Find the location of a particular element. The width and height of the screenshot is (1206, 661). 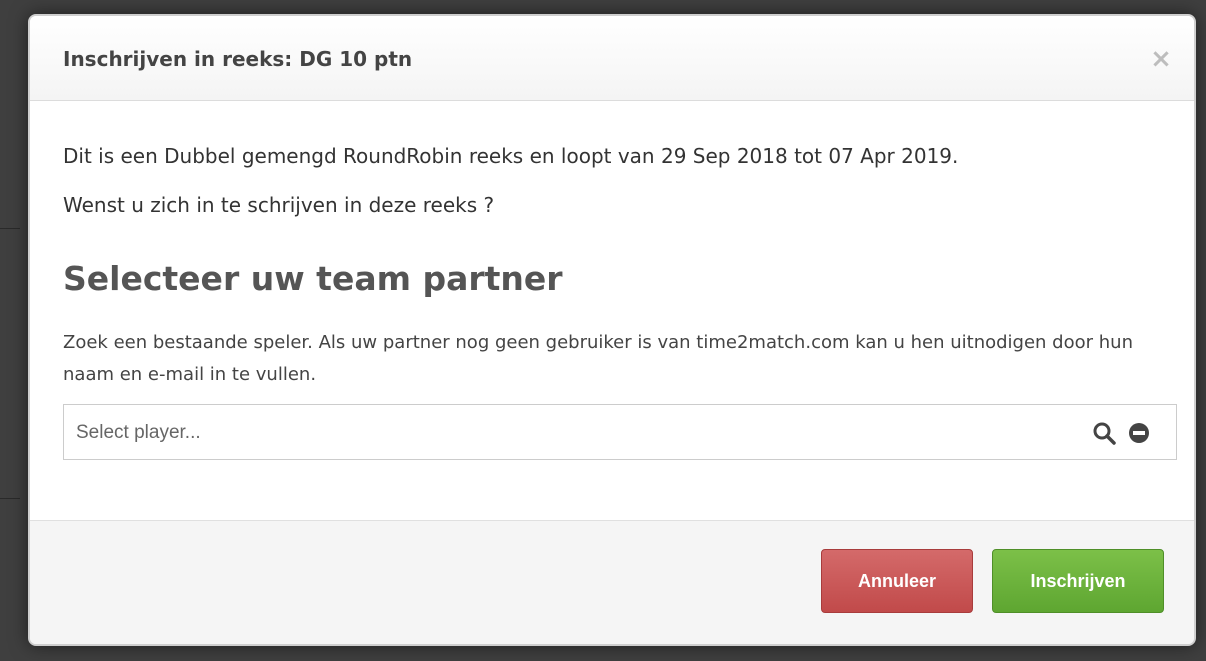

modal-title: Inschrijven in reeks: DG 10 ptn is located at coordinates (238, 59).